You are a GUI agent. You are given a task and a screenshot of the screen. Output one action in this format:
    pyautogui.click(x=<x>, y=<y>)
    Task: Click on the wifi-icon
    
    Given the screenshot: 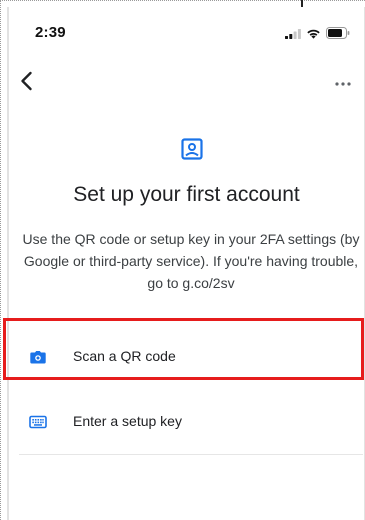 What is the action you would take?
    pyautogui.click(x=313, y=35)
    